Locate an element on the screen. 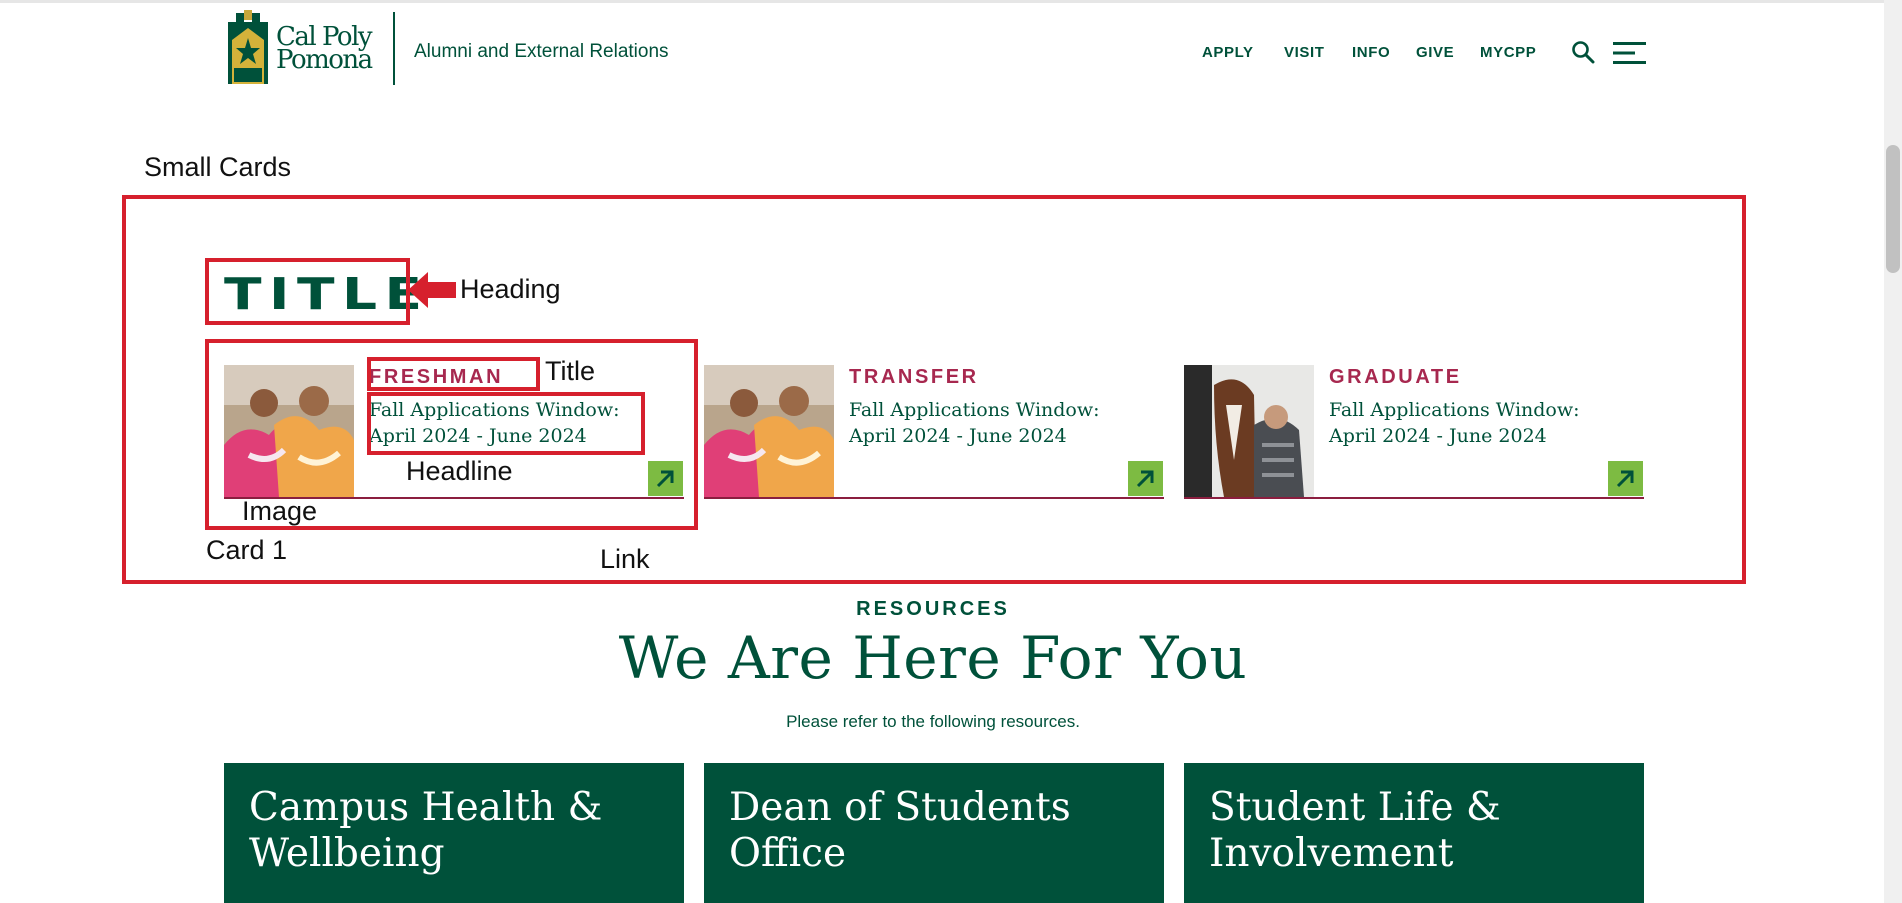 Image resolution: width=1902 pixels, height=903 pixels. annotation-small-cards: Small Cards is located at coordinates (218, 167).